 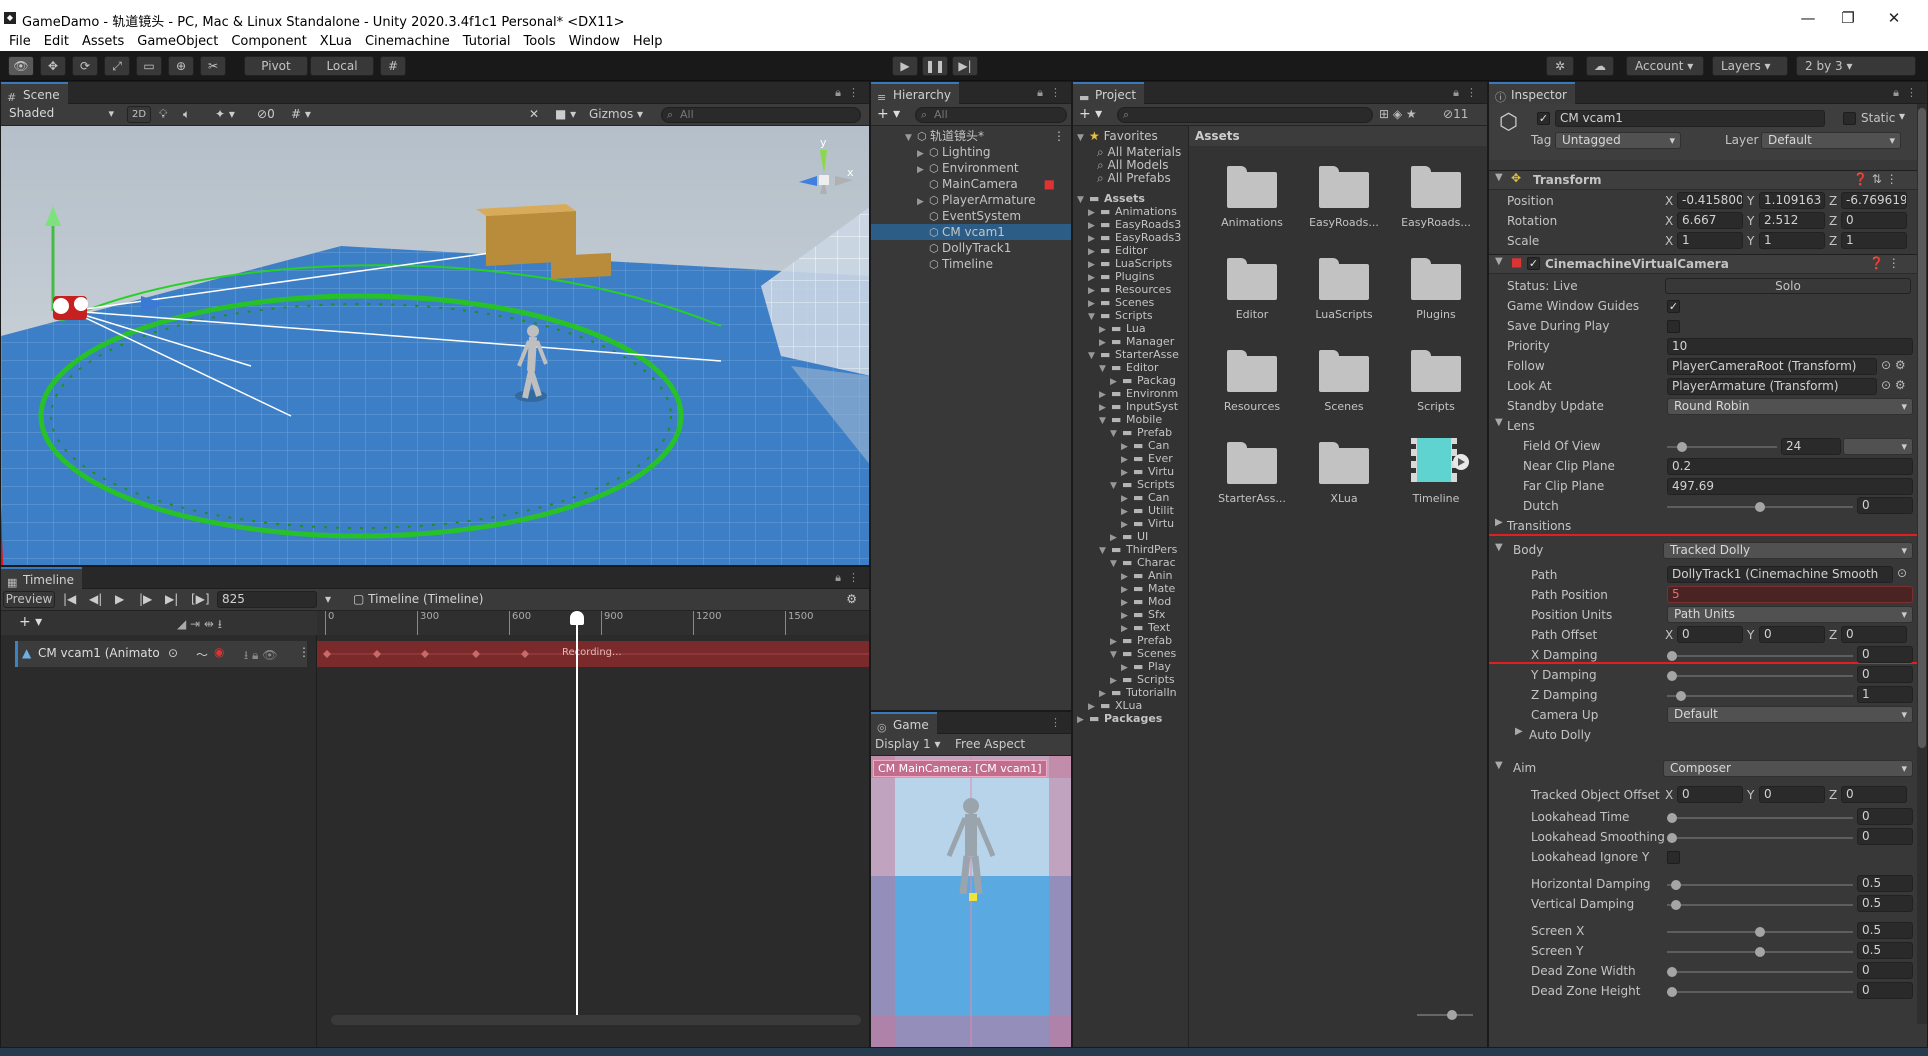 I want to click on lock-icon: 🔒︎, so click(x=838, y=93).